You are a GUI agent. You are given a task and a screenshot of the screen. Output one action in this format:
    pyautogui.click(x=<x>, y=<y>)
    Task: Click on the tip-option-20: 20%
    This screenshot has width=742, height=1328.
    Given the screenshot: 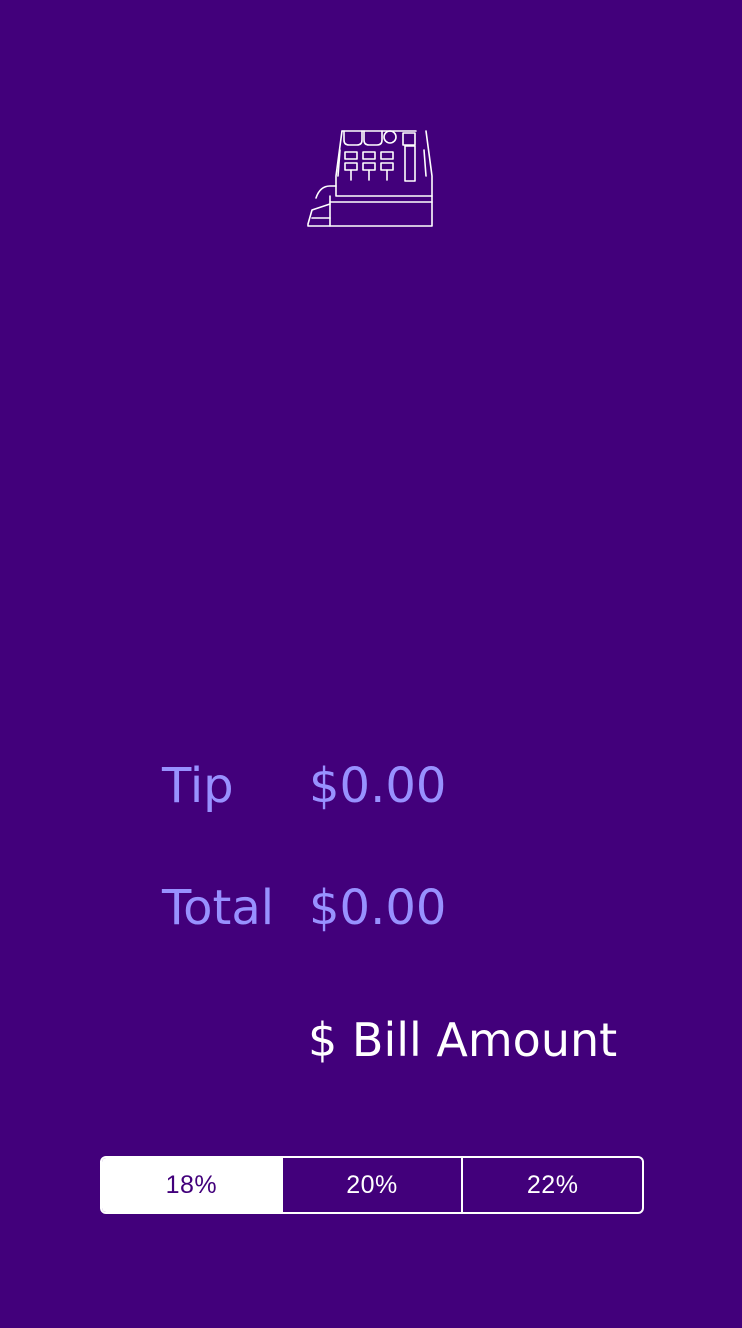 What is the action you would take?
    pyautogui.click(x=371, y=1185)
    